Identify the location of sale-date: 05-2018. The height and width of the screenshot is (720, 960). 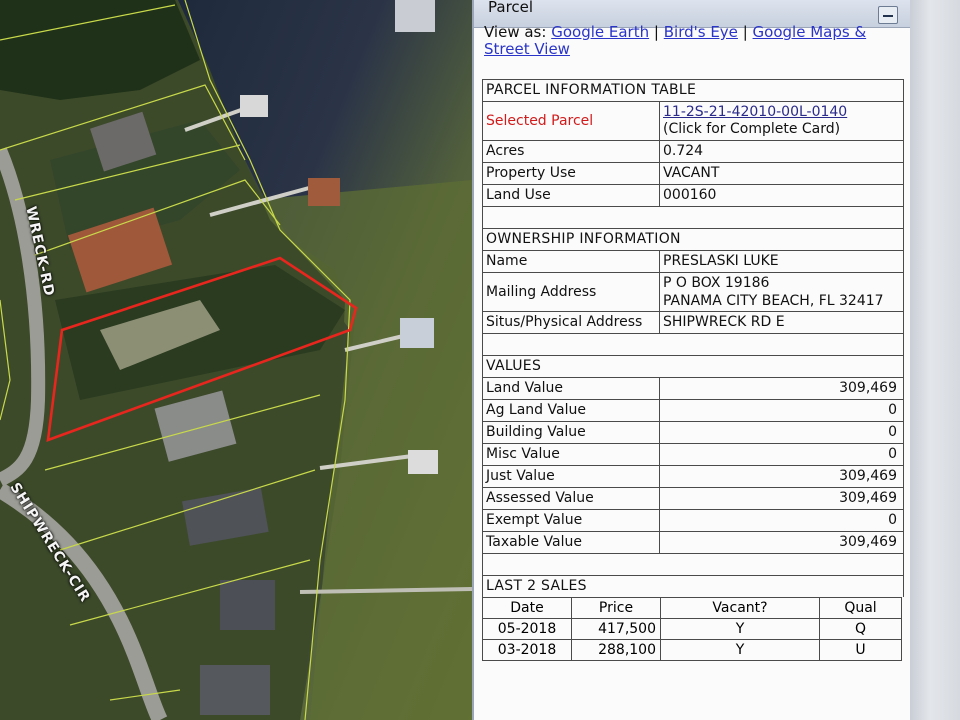
(527, 629).